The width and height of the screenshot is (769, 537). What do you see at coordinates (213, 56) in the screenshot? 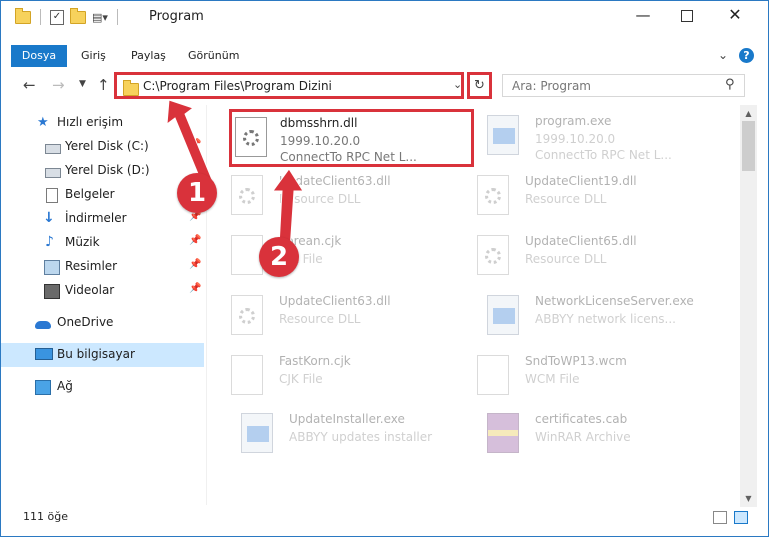
I see `tab-view: Görünüm` at bounding box center [213, 56].